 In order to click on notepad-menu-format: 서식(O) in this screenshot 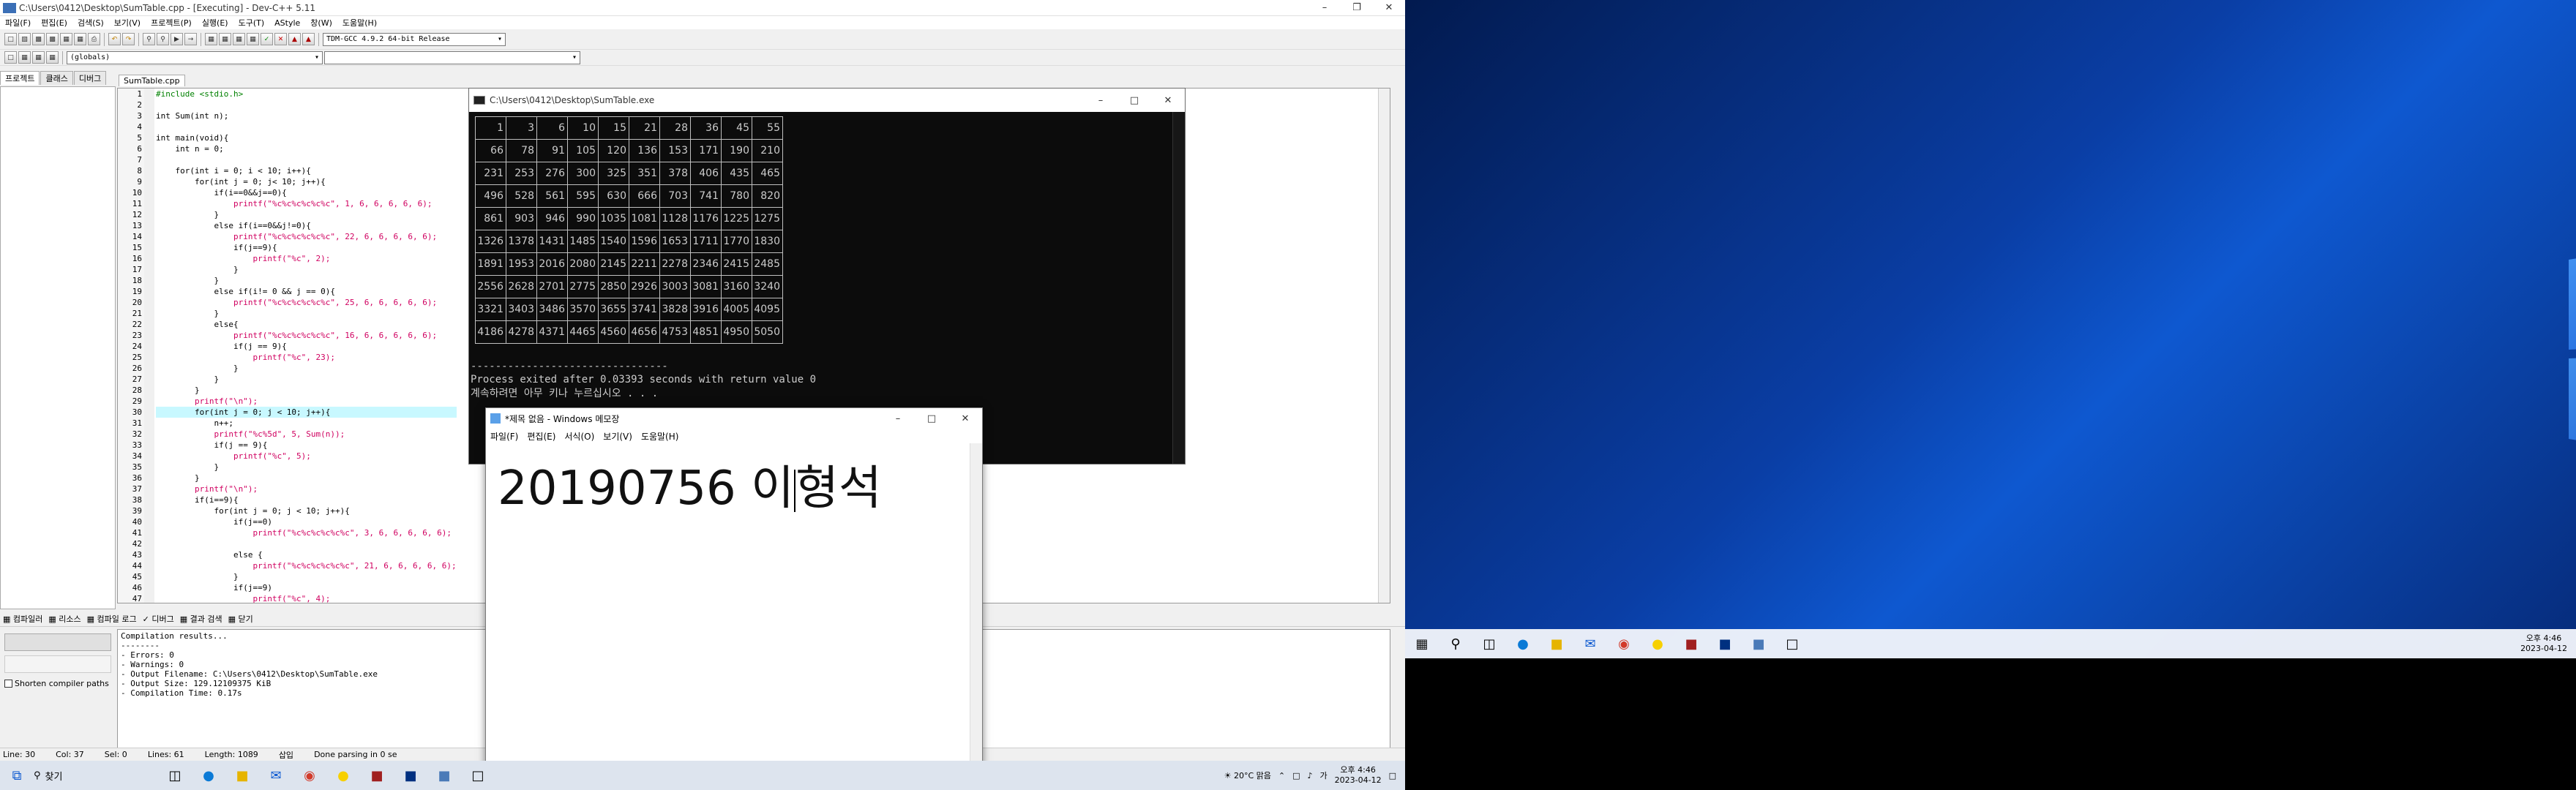, I will do `click(579, 437)`.